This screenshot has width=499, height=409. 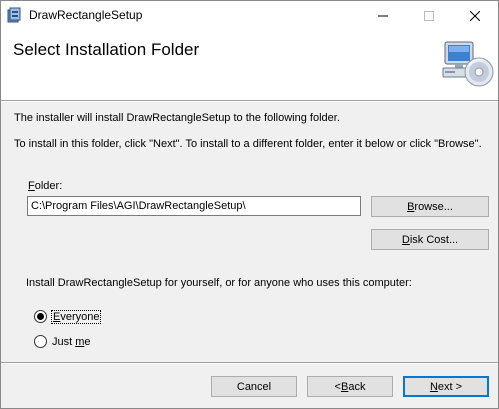 What do you see at coordinates (15, 15) in the screenshot?
I see `installer-package-icon` at bounding box center [15, 15].